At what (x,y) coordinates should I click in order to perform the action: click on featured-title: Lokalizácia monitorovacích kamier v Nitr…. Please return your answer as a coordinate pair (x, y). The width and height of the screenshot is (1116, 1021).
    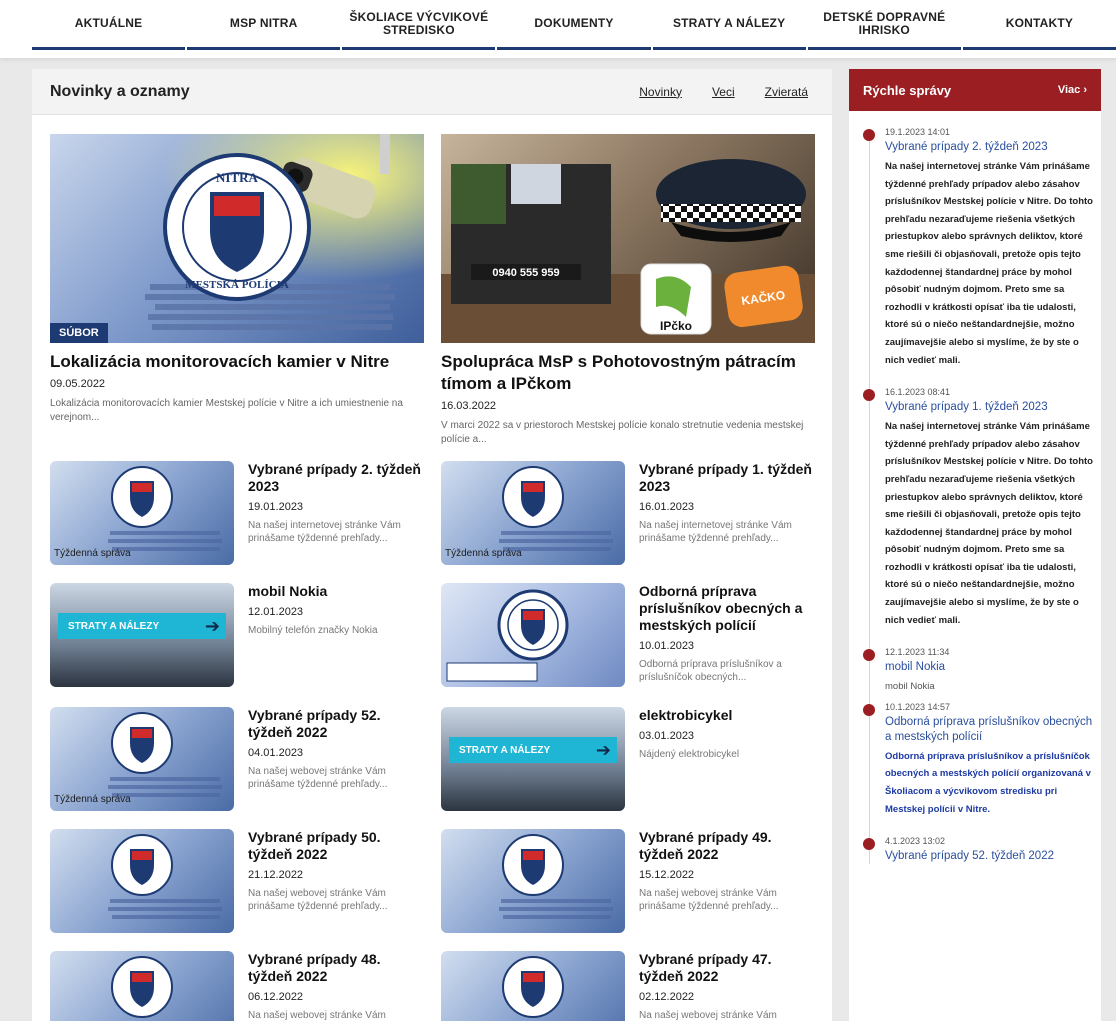
    Looking at the image, I should click on (237, 362).